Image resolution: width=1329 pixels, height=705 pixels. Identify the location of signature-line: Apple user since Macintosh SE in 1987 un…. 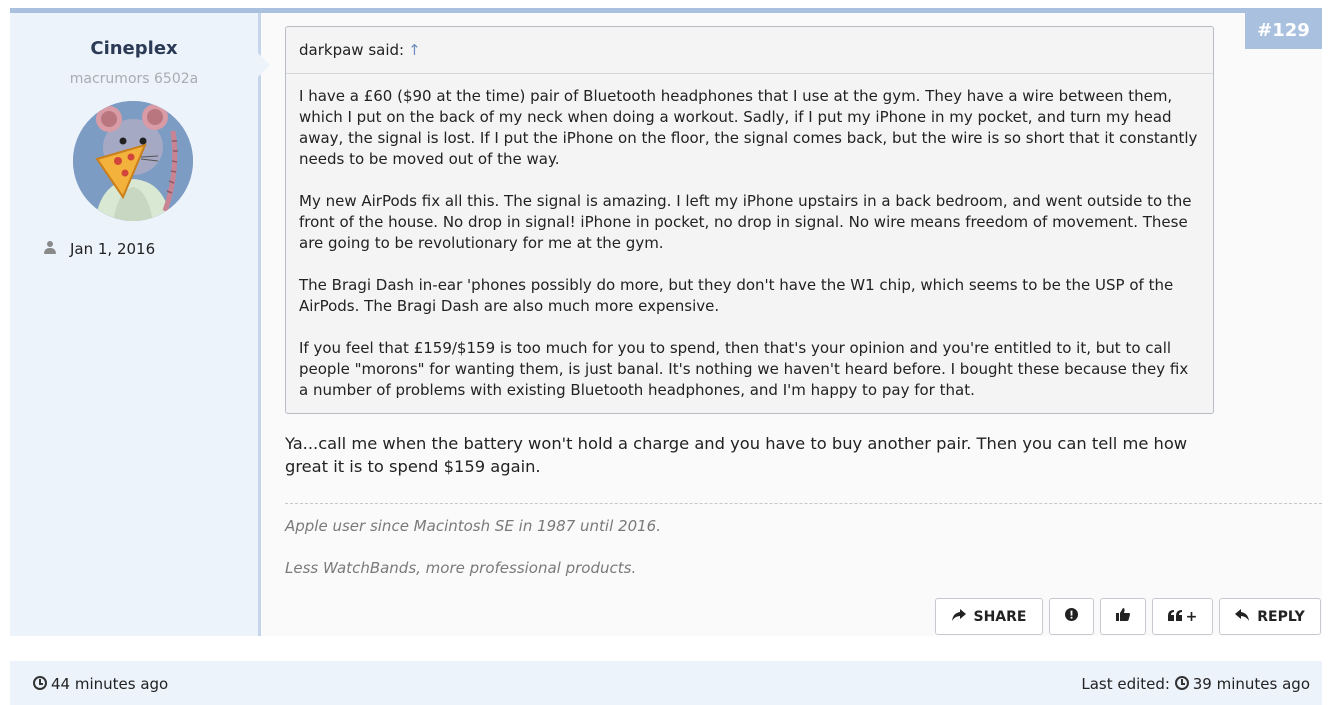
(473, 526).